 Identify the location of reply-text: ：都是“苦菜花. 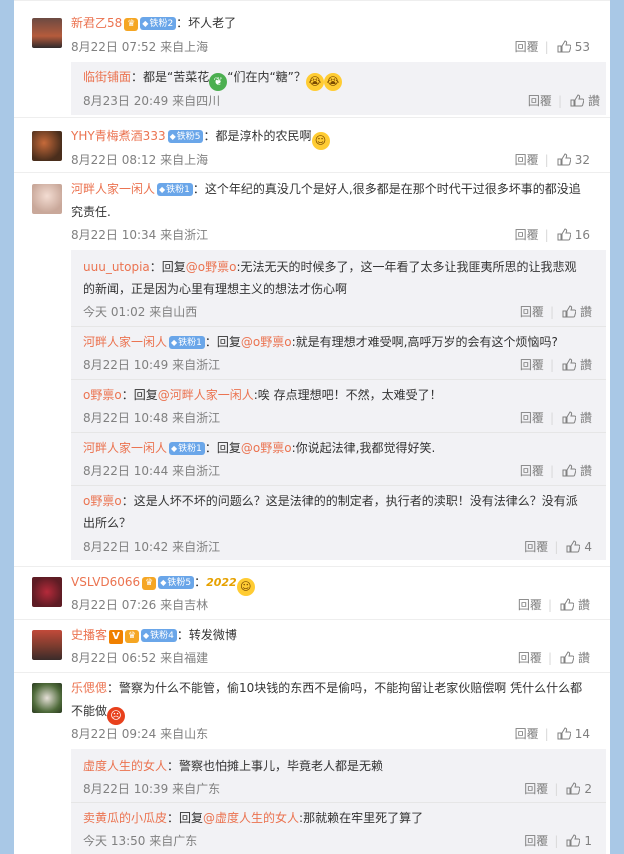
(170, 77).